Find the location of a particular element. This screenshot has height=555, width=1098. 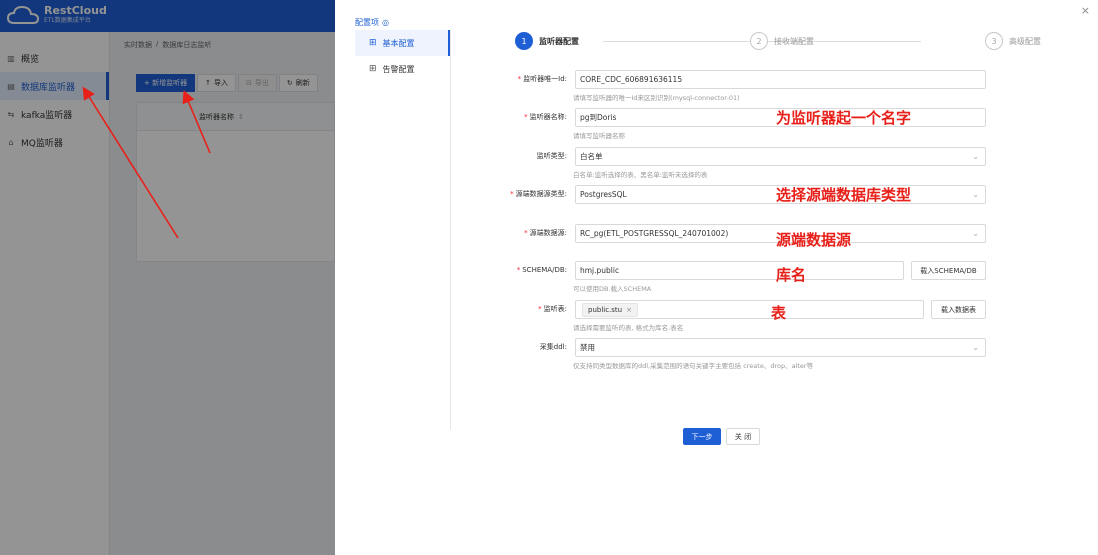

table-tag: public.stu × is located at coordinates (610, 310).